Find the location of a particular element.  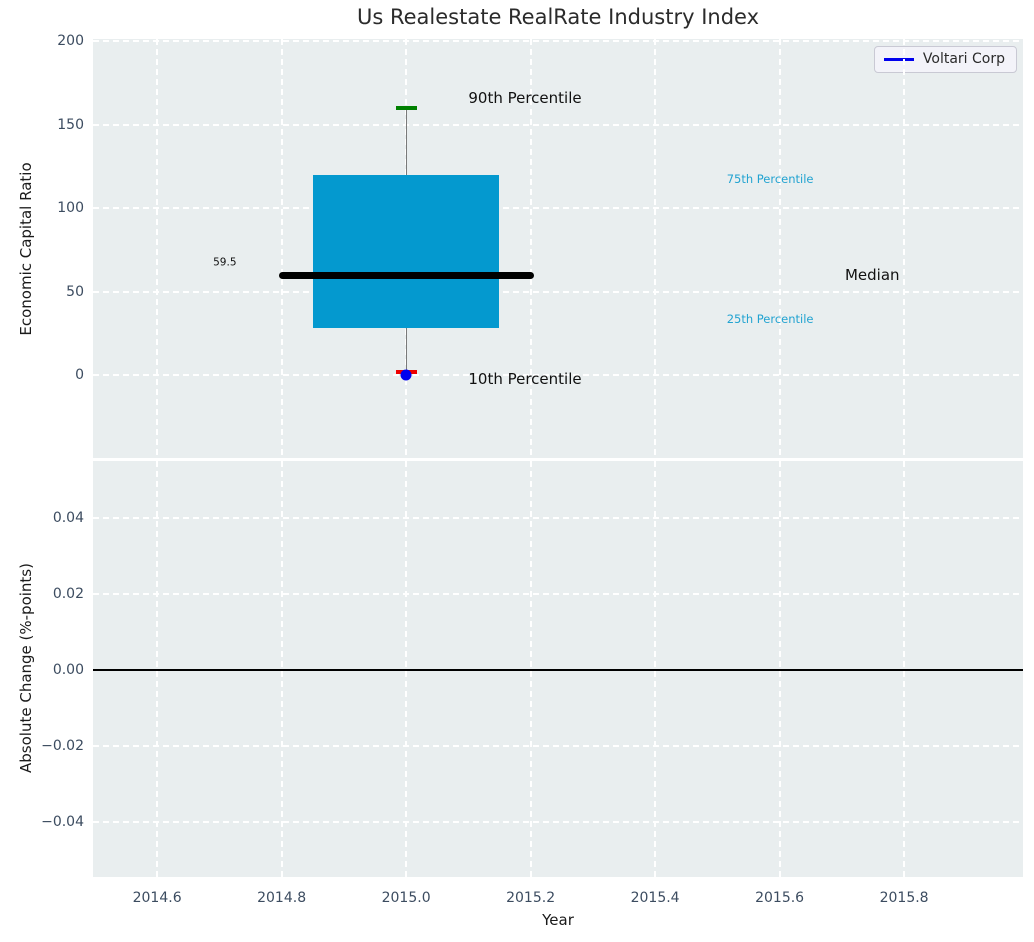

top-ytick-label: 150 is located at coordinates (70, 124).